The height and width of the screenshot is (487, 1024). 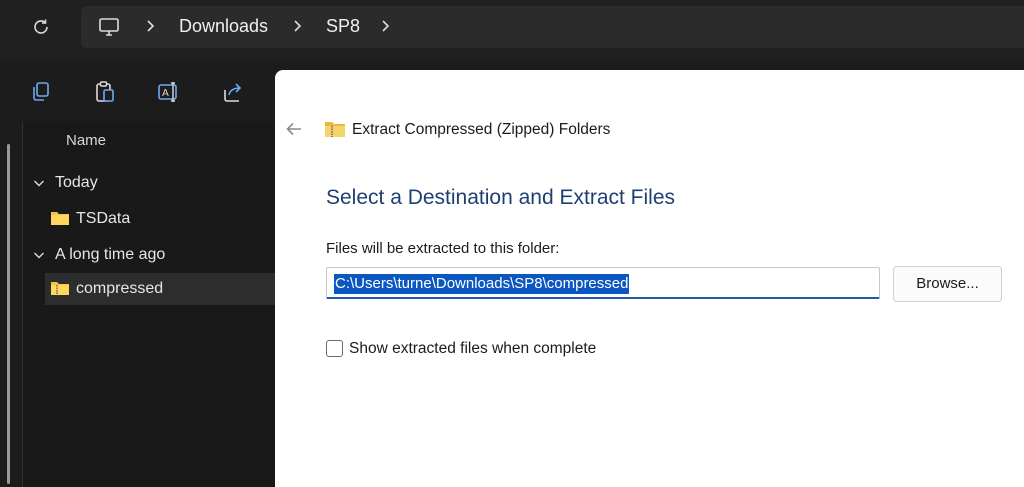 I want to click on refresh-icon, so click(x=41, y=27).